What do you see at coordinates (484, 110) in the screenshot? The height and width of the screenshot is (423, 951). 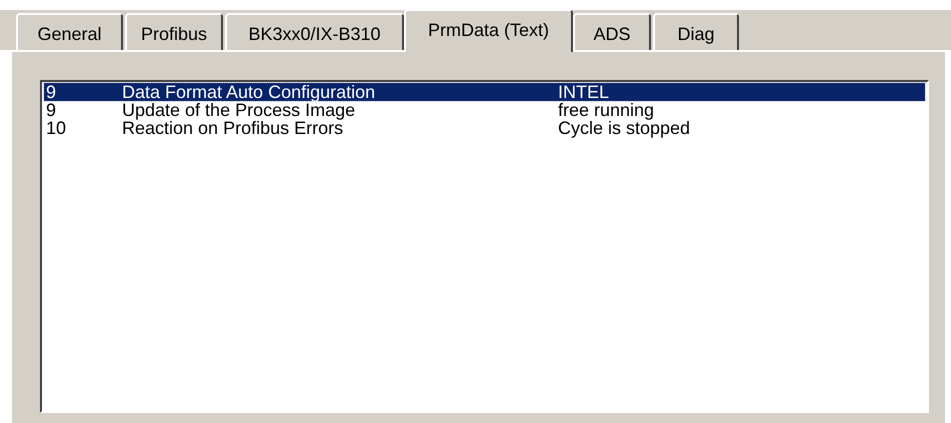 I see `list-row: 9 Update of the Process Image free running` at bounding box center [484, 110].